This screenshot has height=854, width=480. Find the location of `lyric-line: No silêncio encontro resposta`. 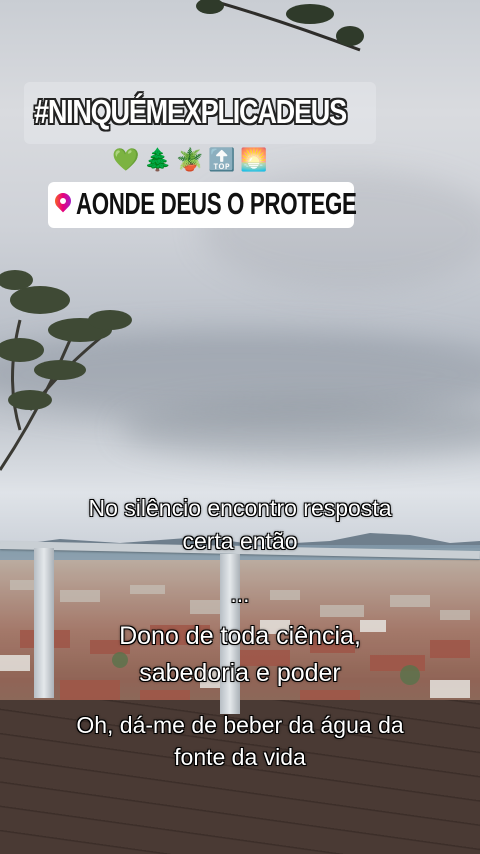

lyric-line: No silêncio encontro resposta is located at coordinates (240, 508).